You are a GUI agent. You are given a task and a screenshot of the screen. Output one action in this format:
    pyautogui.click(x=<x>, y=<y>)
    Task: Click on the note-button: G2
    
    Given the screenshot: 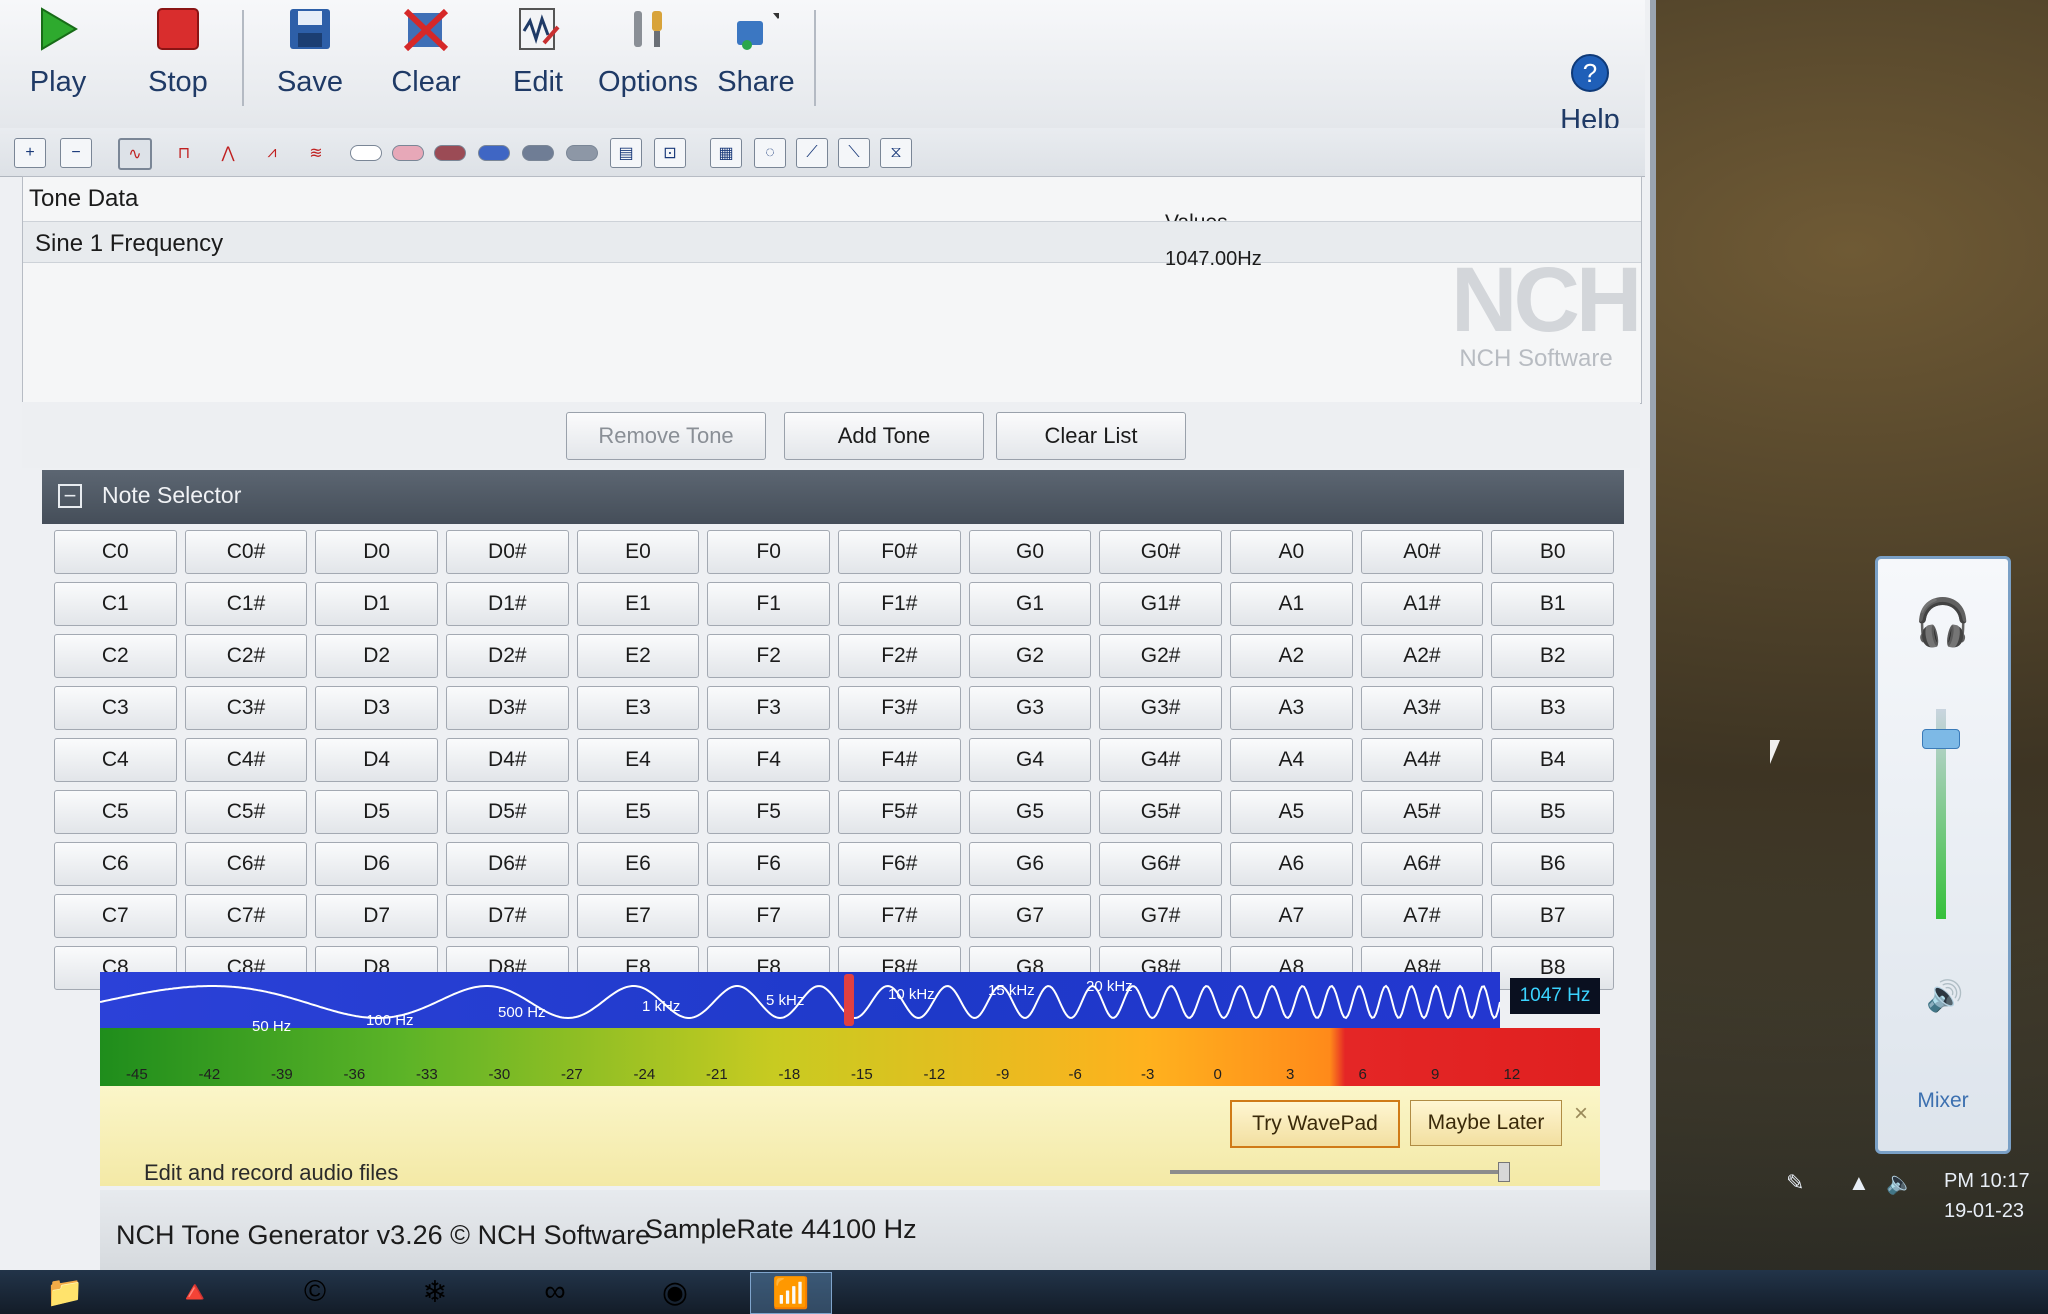 What is the action you would take?
    pyautogui.click(x=1030, y=656)
    